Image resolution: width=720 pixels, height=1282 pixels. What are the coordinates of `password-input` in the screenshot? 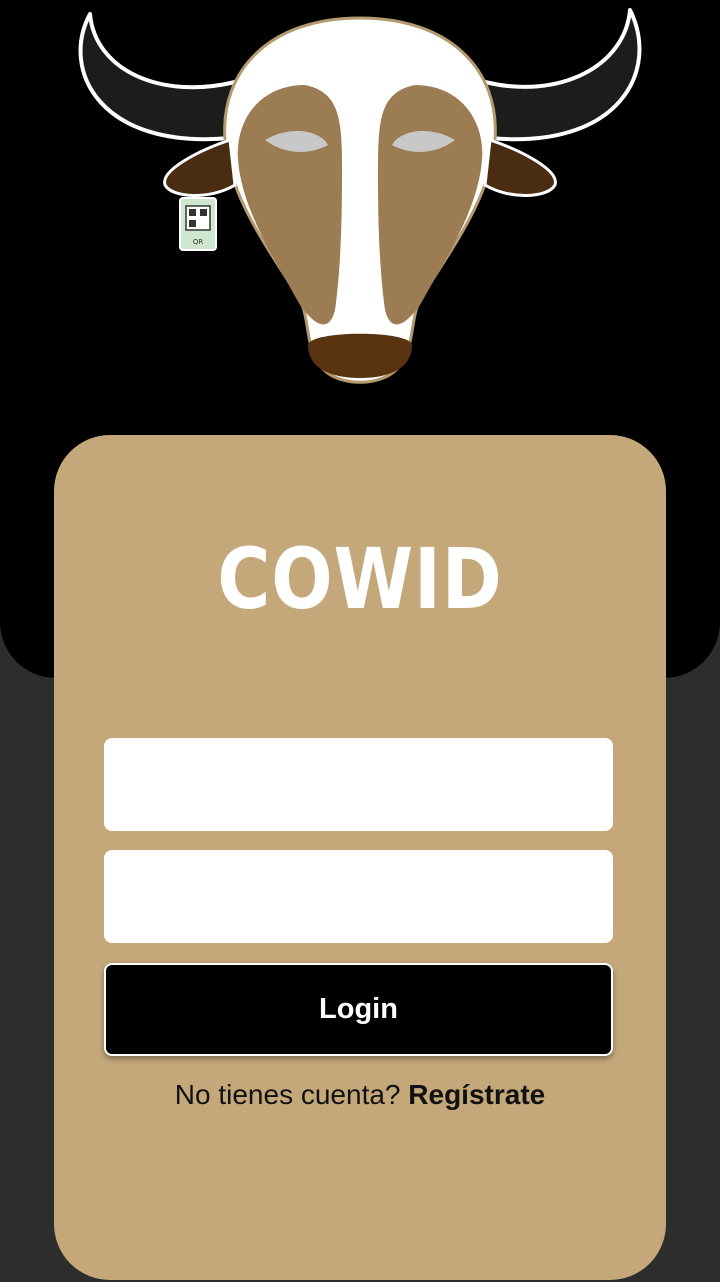 It's located at (358, 896).